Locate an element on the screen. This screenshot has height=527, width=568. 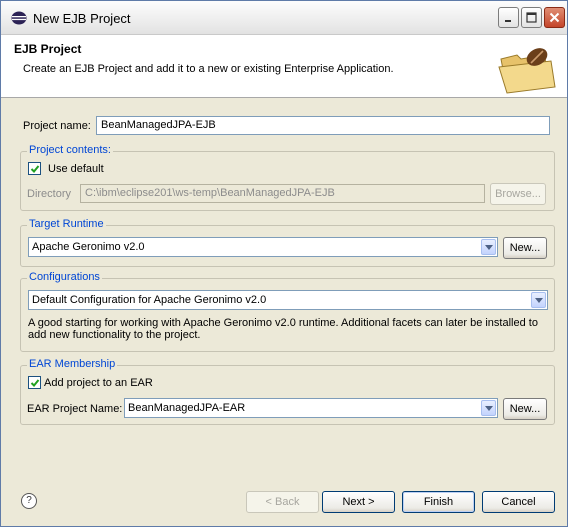
close-icon is located at coordinates (554, 17).